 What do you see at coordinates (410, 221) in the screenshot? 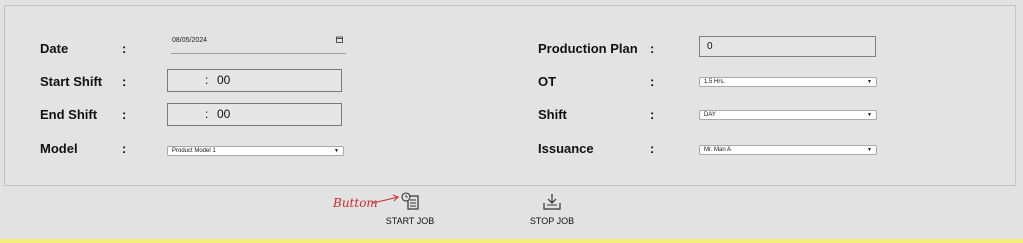
I see `start-job-label: START JOB` at bounding box center [410, 221].